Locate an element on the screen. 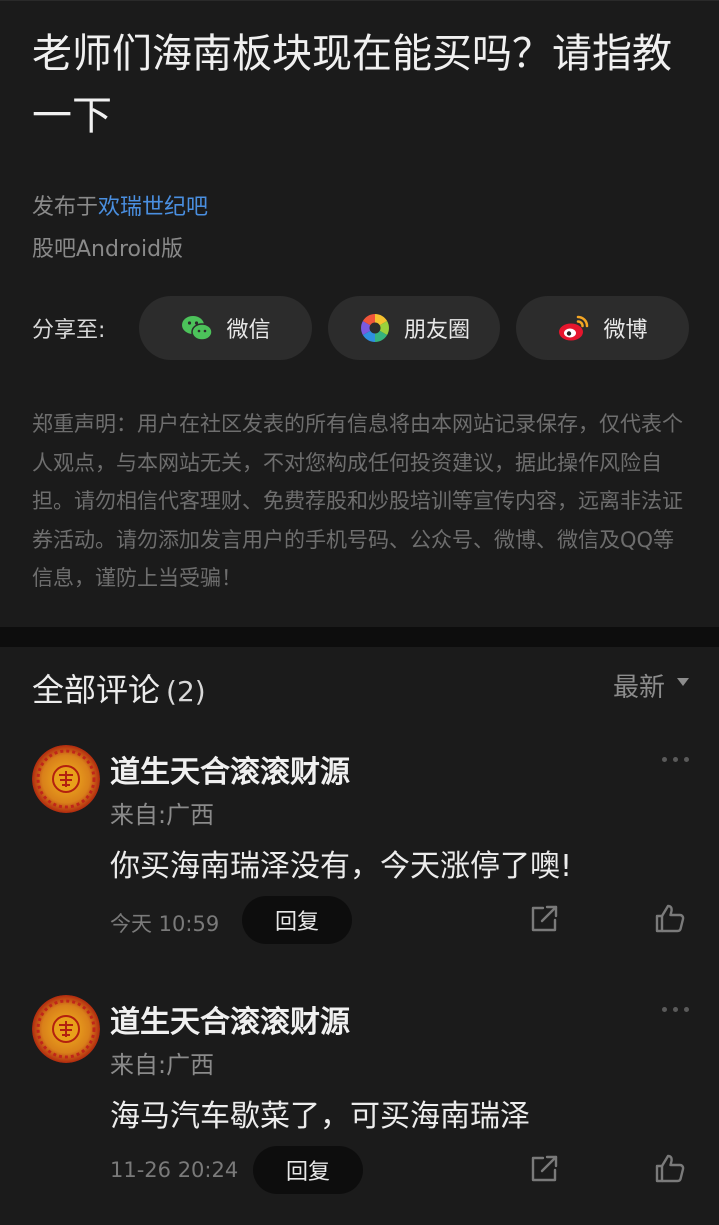  caret-down-icon is located at coordinates (683, 681).